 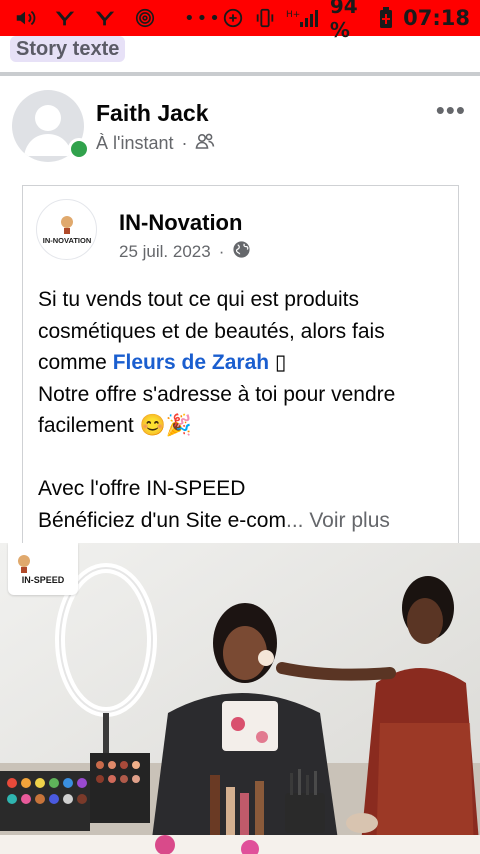 I want to click on text-line: Bénéficiez d'un Site e-com... Voir plus, so click(x=247, y=521).